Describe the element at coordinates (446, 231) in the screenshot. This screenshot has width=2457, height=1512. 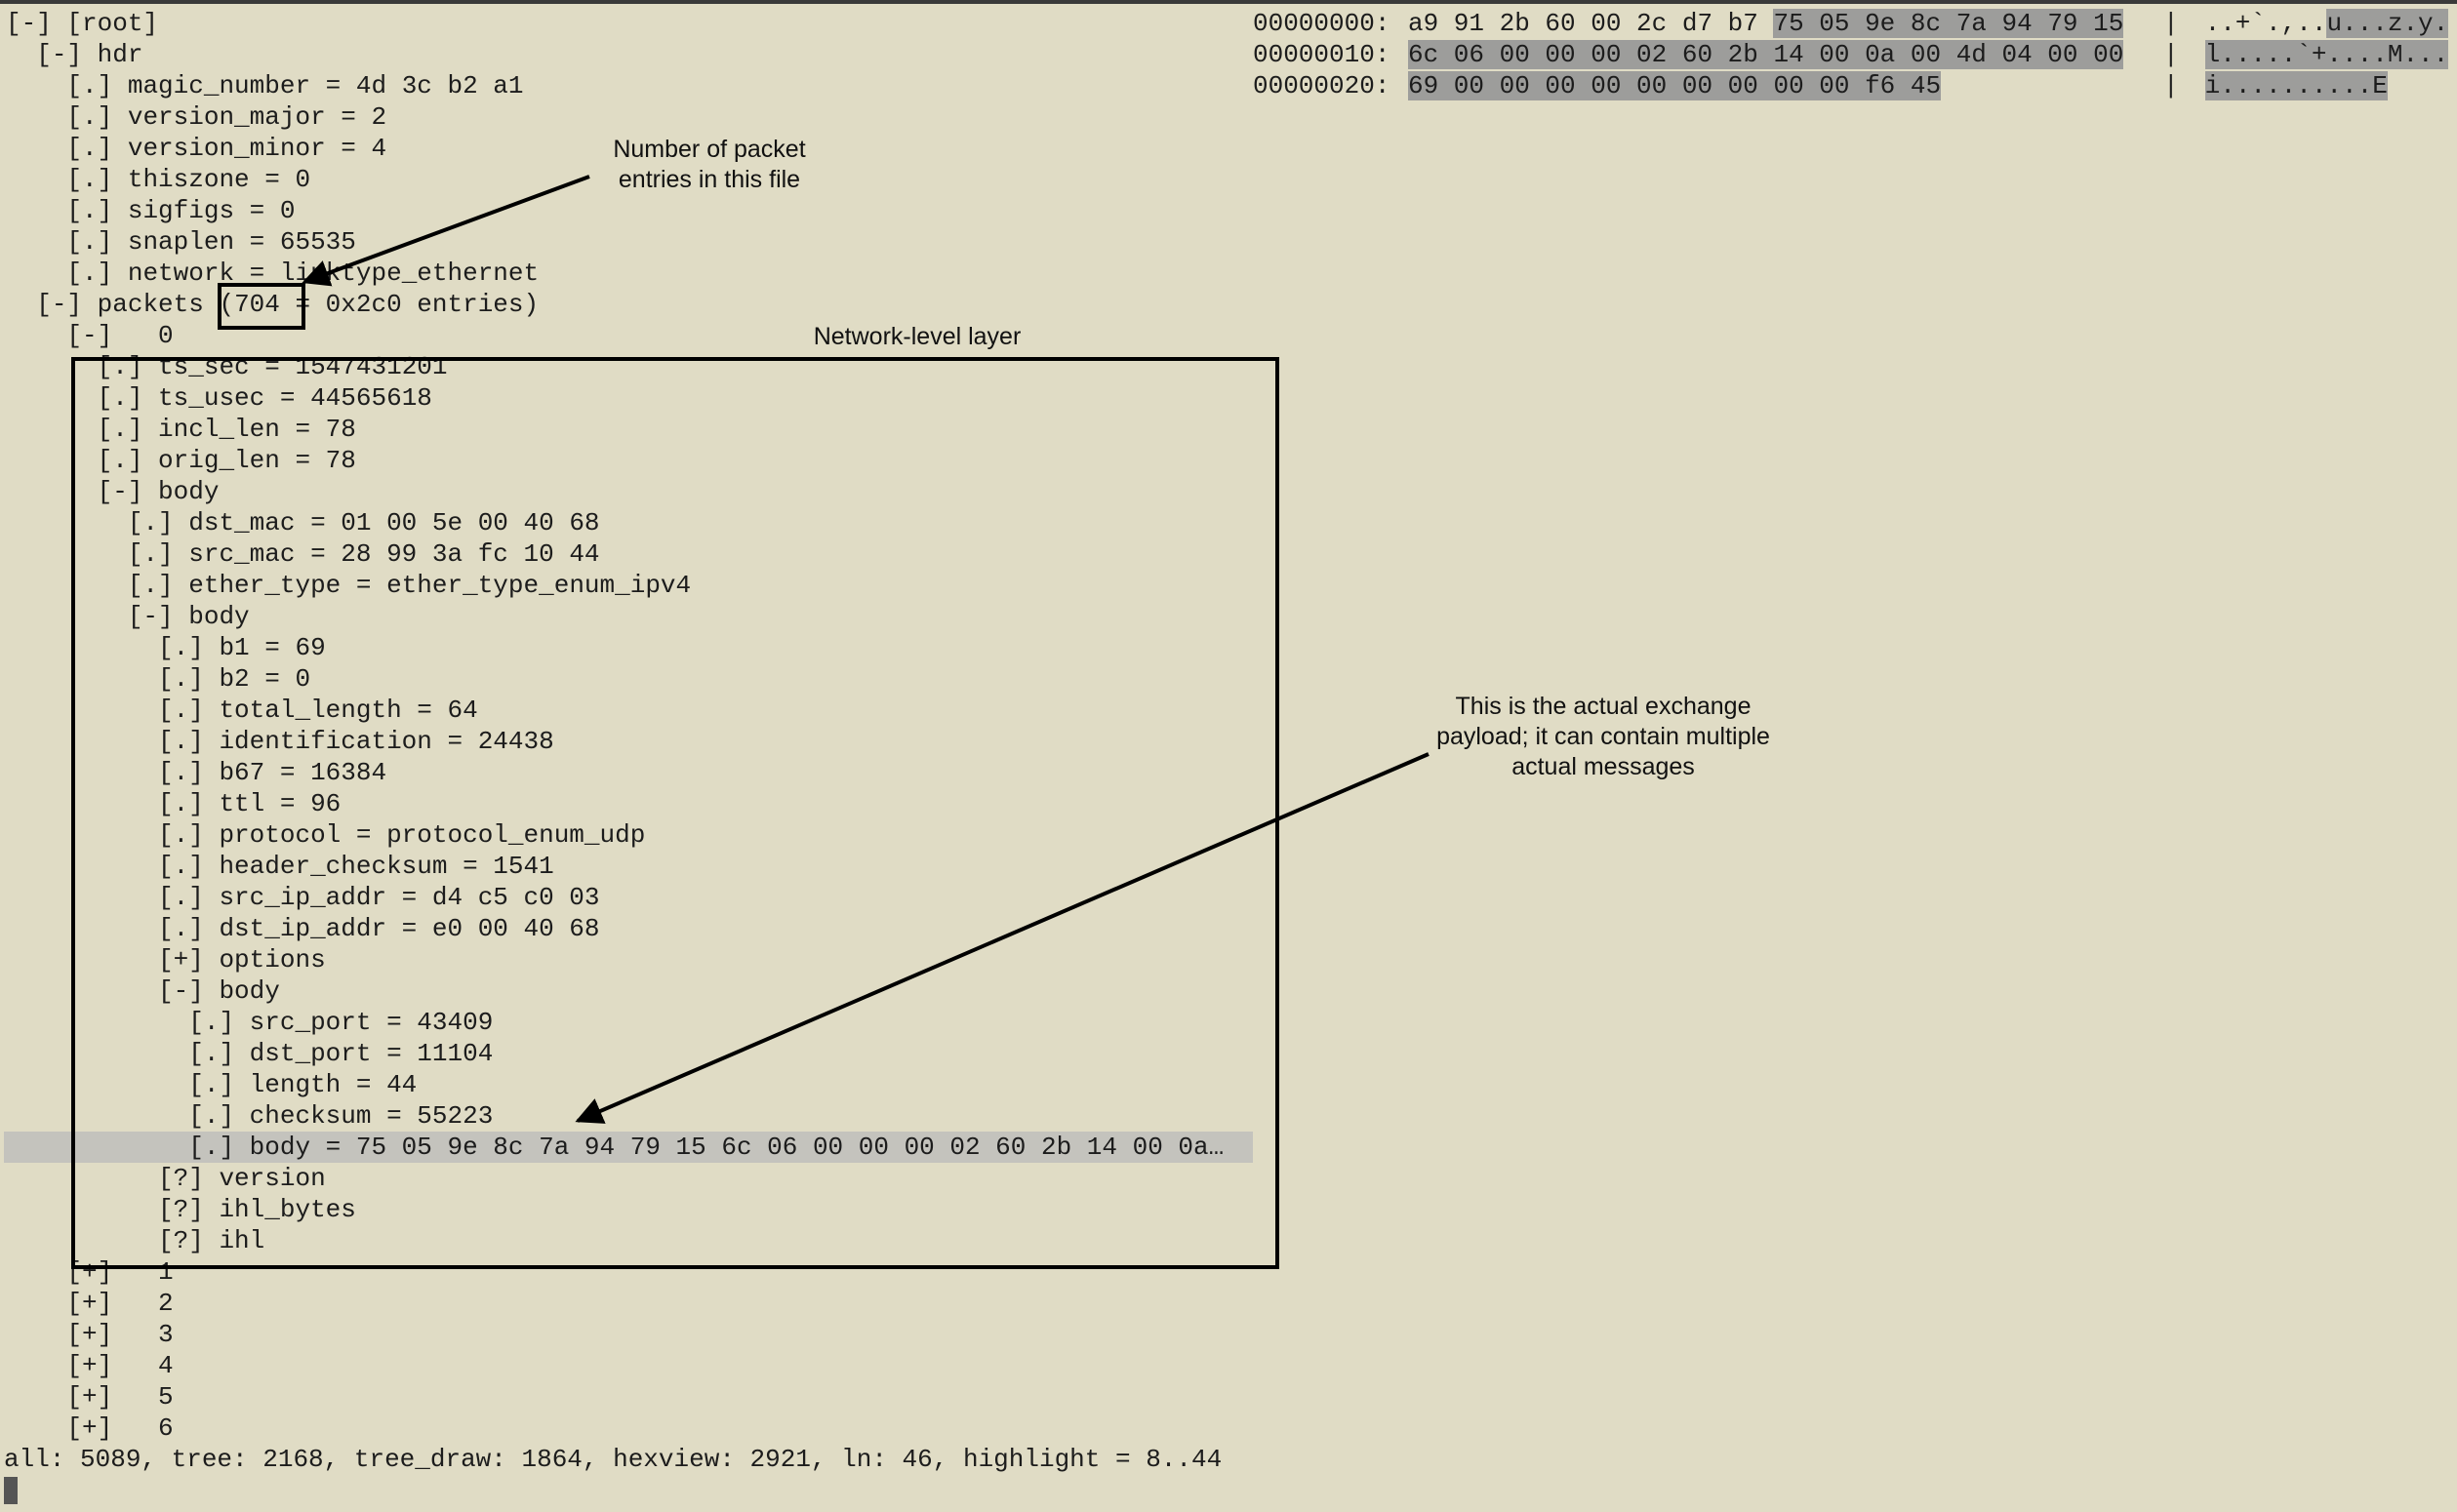
I see `packet-count-arrow` at that location.